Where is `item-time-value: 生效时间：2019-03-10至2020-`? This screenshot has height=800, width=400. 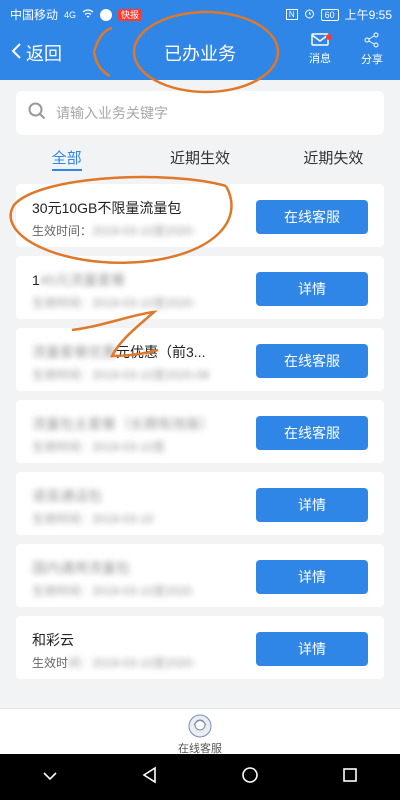 item-time-value: 生效时间：2019-03-10至2020- is located at coordinates (114, 303).